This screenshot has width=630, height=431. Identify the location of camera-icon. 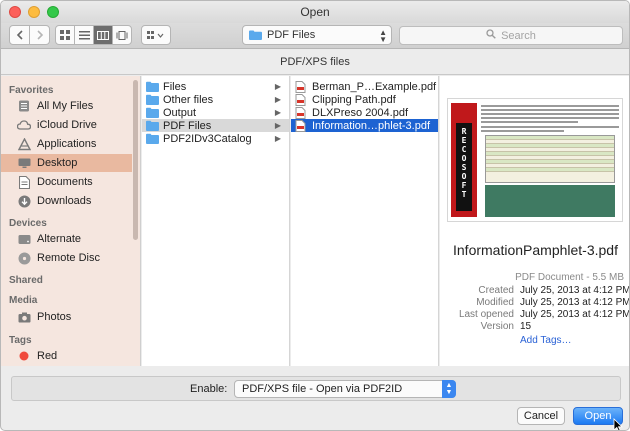
(24, 317).